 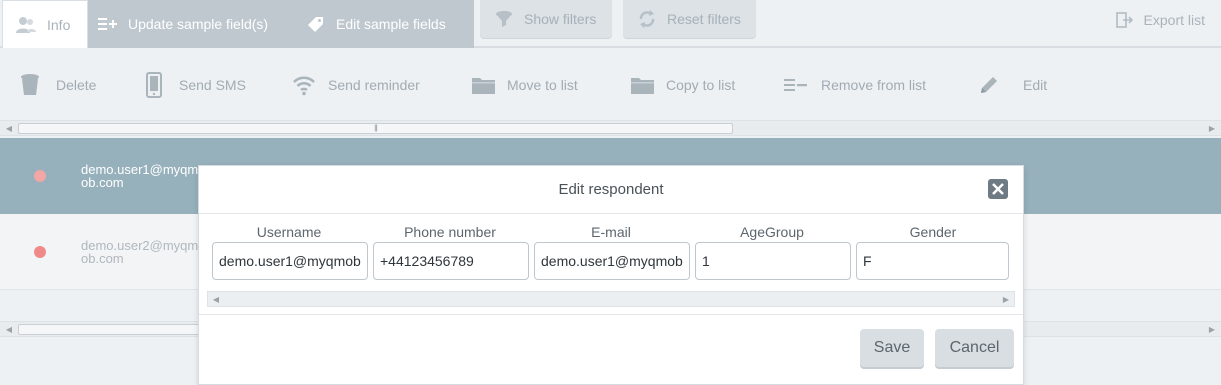 I want to click on tab-edit-label: Edit sample fields, so click(x=391, y=24).